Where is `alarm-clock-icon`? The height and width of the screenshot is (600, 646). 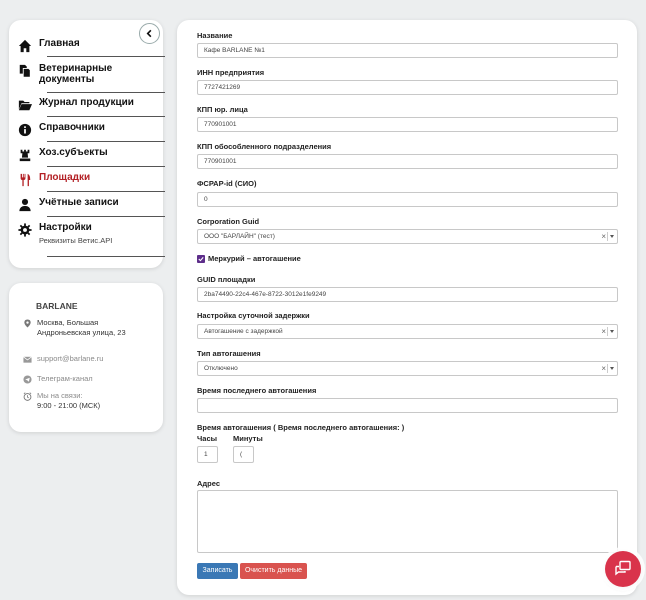 alarm-clock-icon is located at coordinates (27, 396).